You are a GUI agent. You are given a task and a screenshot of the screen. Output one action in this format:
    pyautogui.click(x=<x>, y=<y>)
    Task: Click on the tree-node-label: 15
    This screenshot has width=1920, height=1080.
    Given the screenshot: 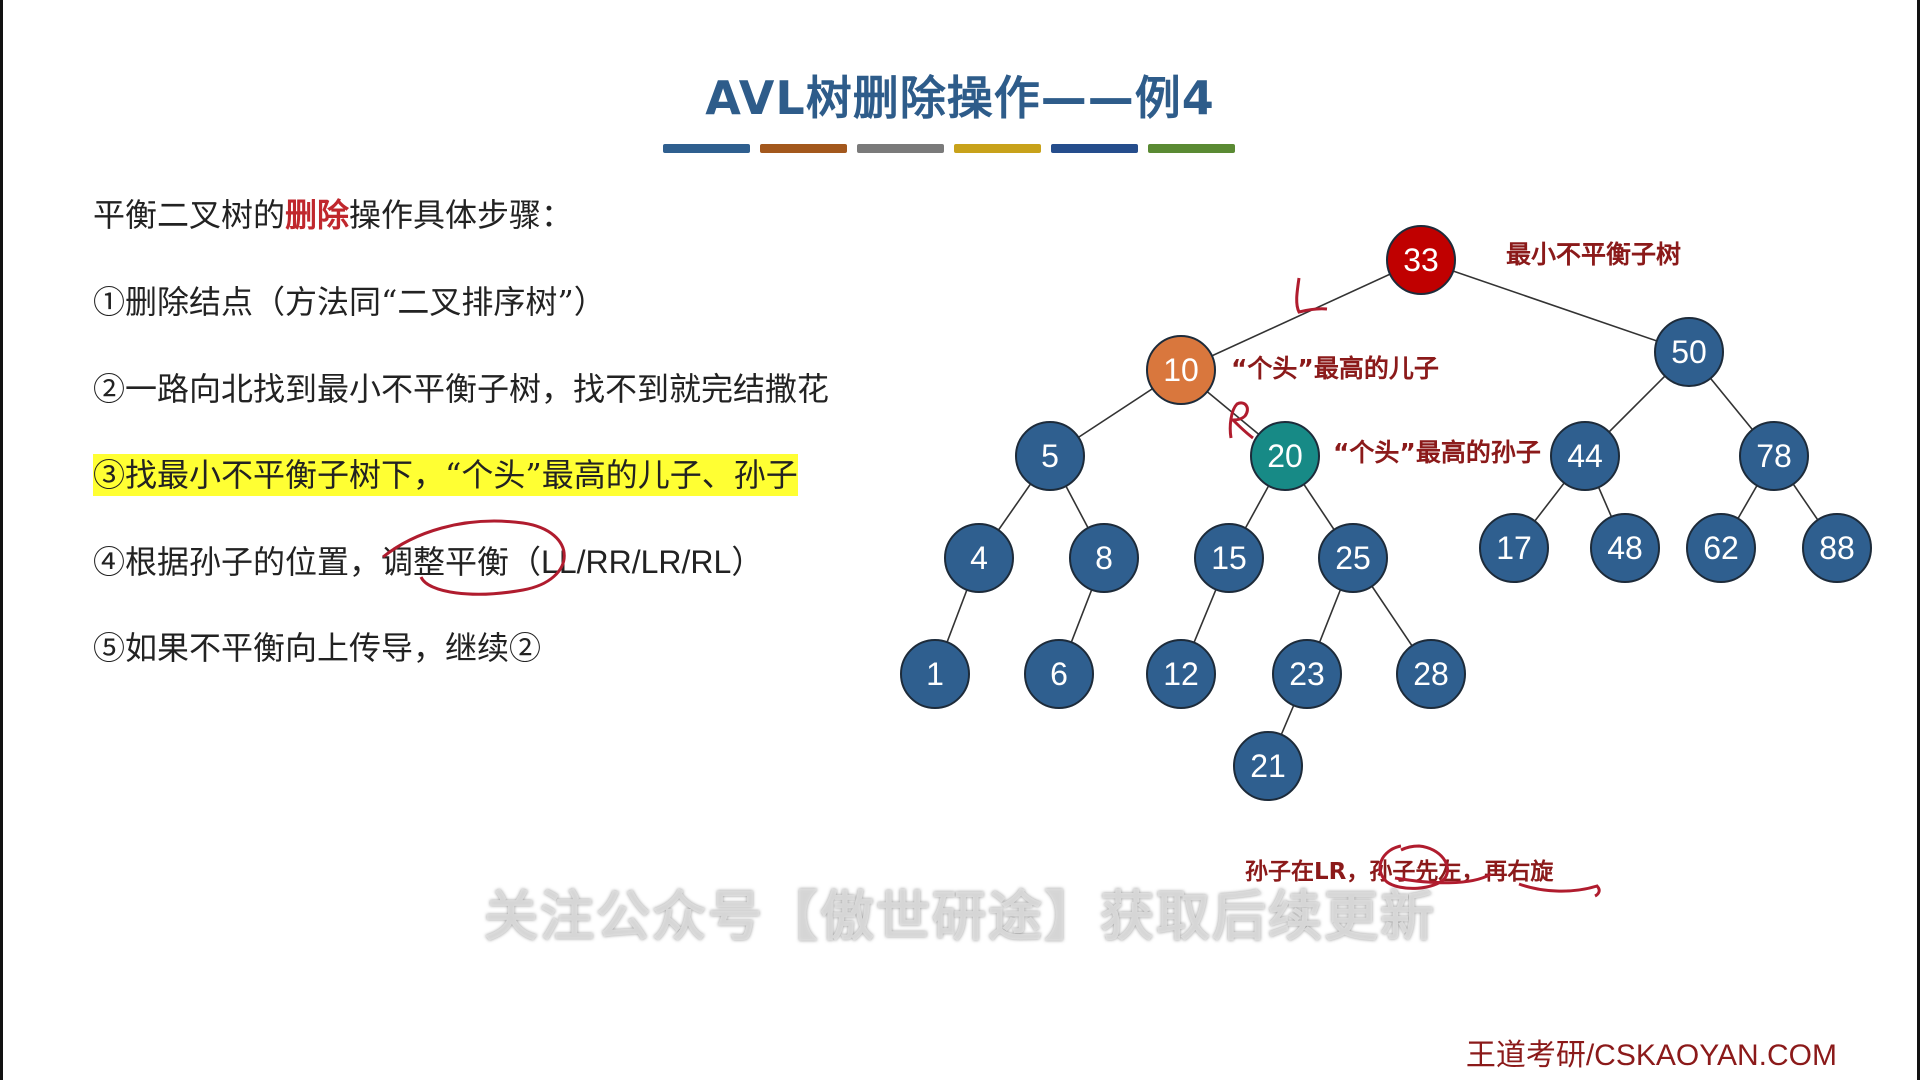 What is the action you would take?
    pyautogui.click(x=1229, y=558)
    